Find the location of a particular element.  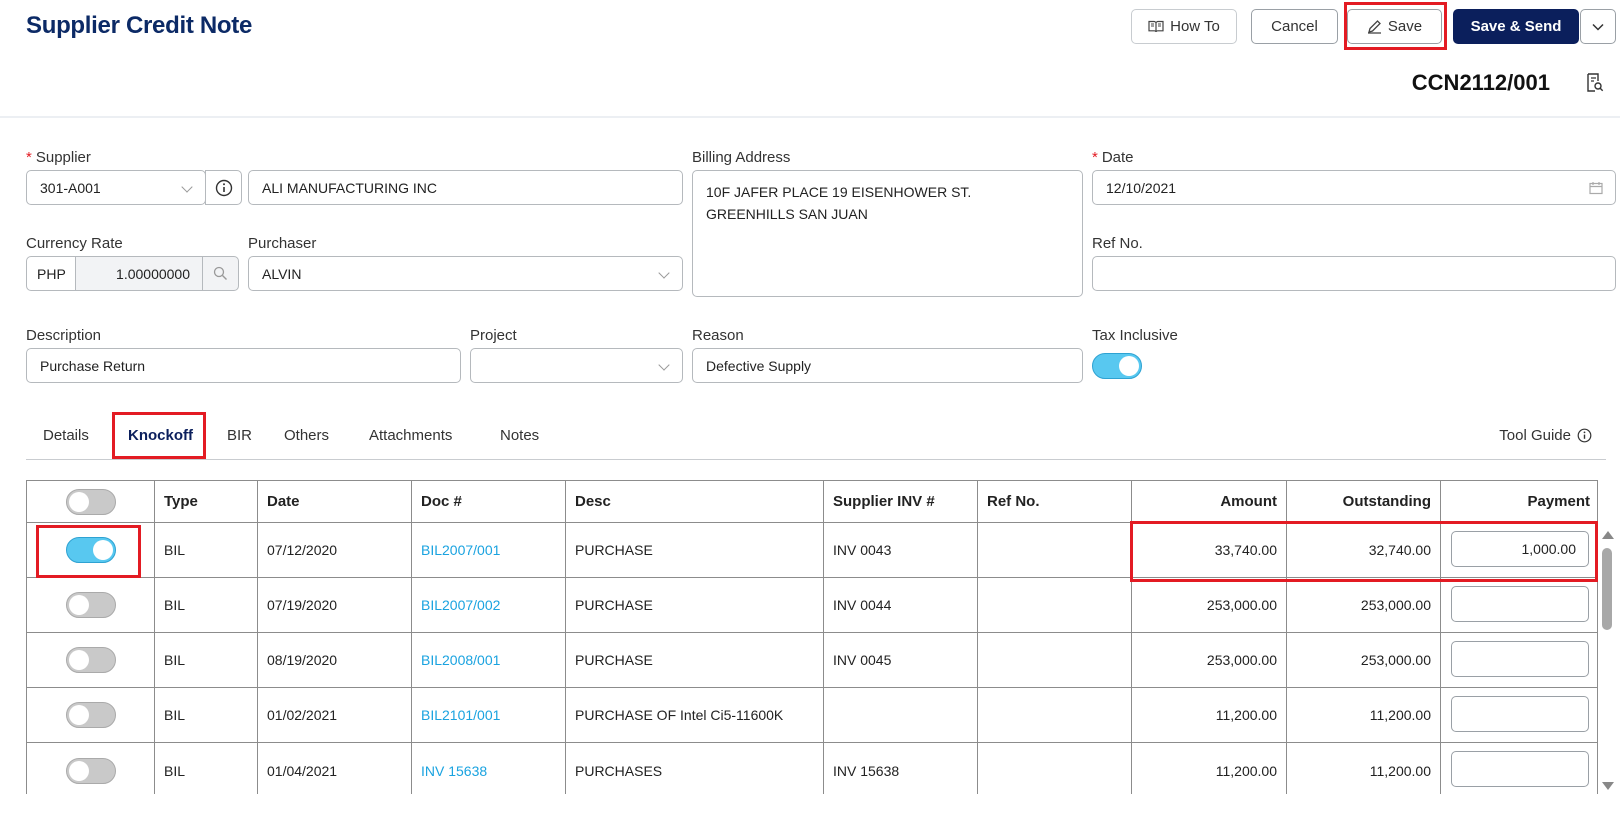

save-and-send-button: Save & Send is located at coordinates (1516, 26).